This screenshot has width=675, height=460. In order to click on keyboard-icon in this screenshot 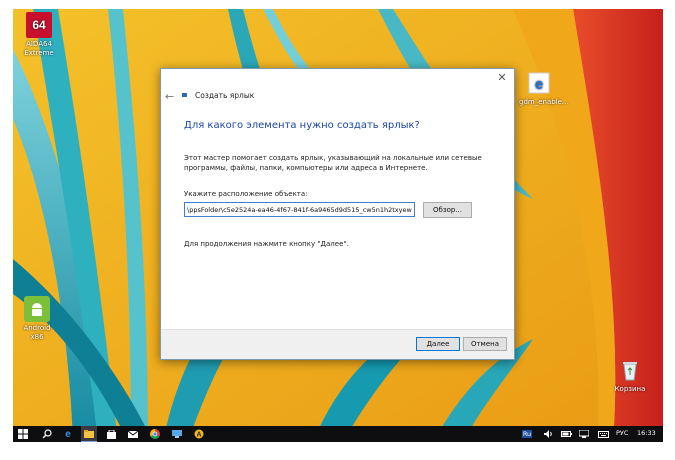, I will do `click(603, 434)`.